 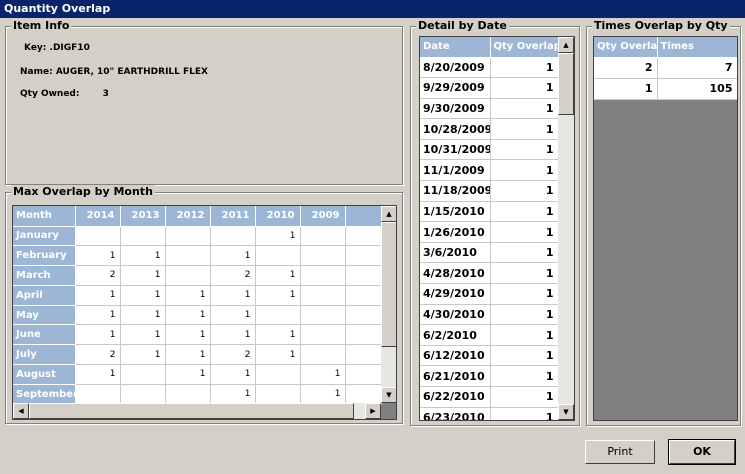 I want to click on times-overlap-table: Qty OverlapTimes 271105, so click(x=665, y=68).